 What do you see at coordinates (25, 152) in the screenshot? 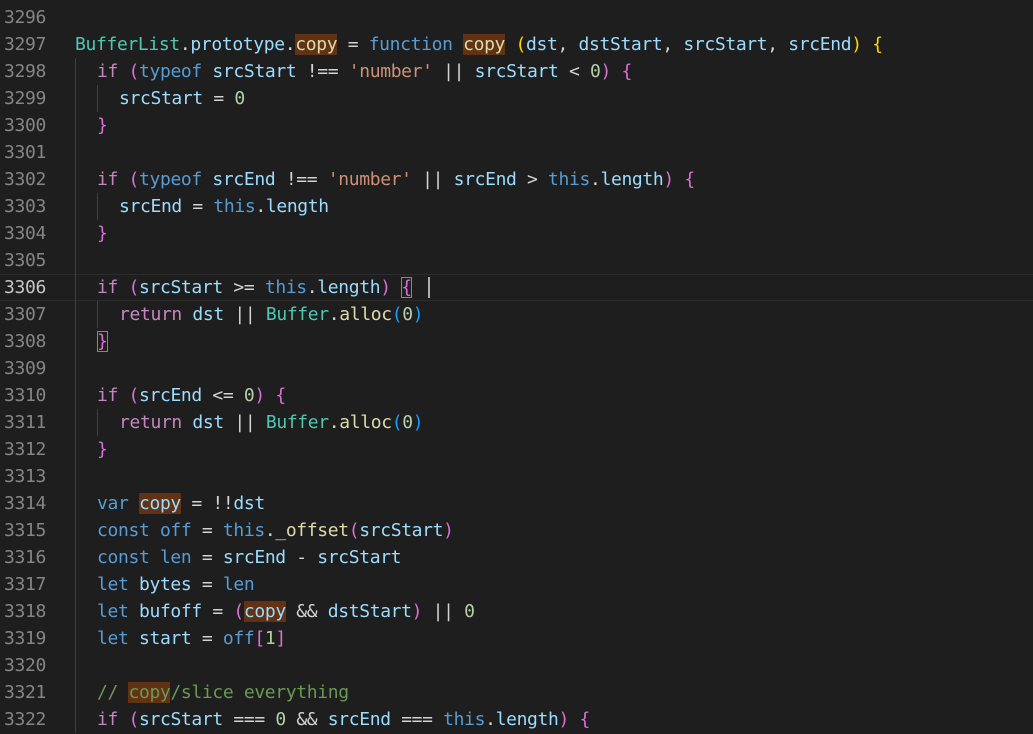
I see `line-number: 3301` at bounding box center [25, 152].